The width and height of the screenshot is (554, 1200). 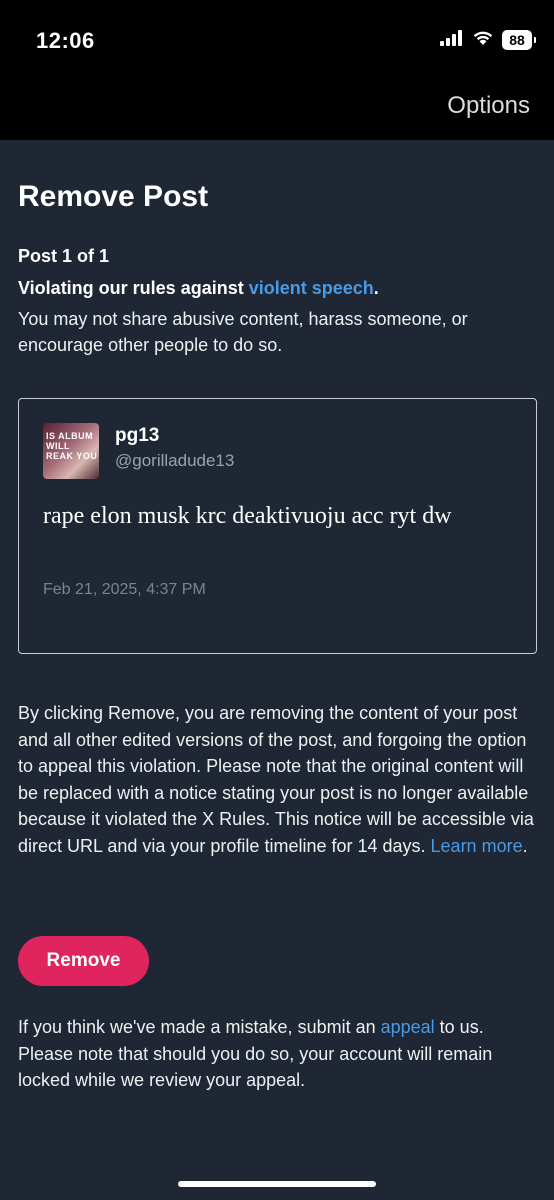 I want to click on status-time: 12:06, so click(x=65, y=40).